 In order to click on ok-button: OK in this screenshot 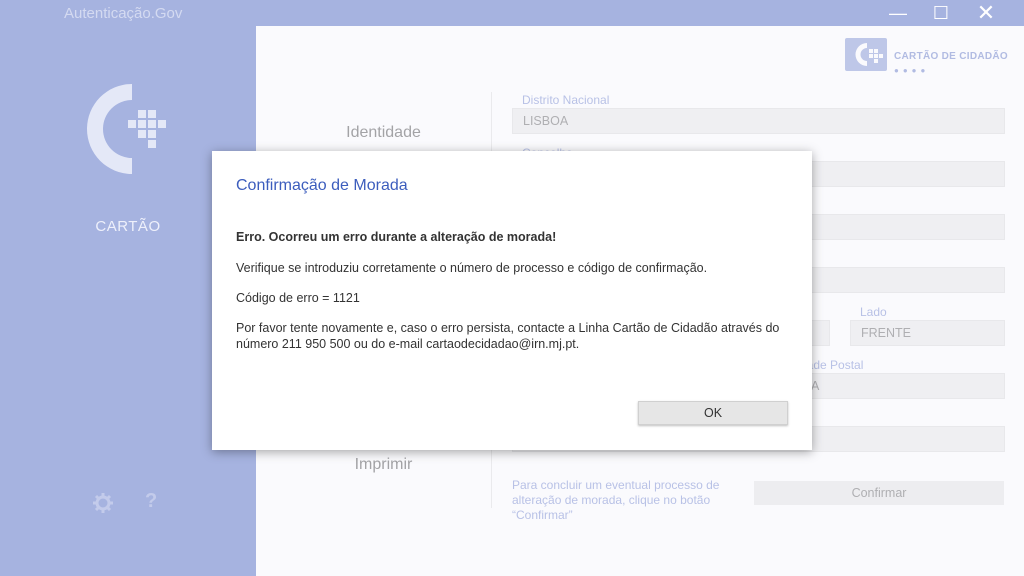, I will do `click(713, 413)`.